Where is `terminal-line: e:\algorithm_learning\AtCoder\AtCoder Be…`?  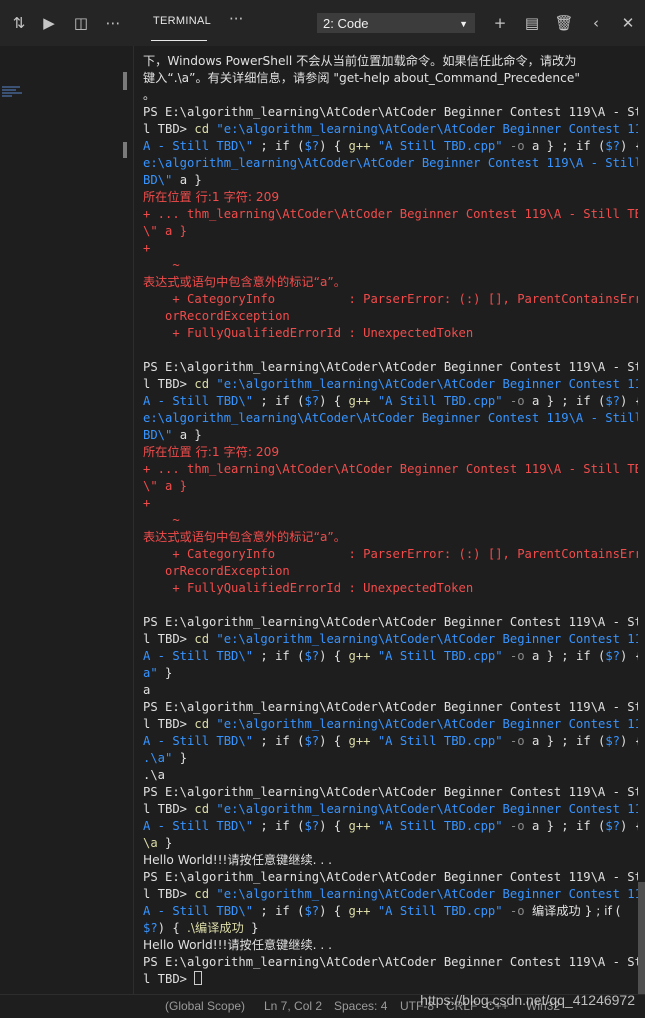 terminal-line: e:\algorithm_learning\AtCoder\AtCoder Be… is located at coordinates (390, 418).